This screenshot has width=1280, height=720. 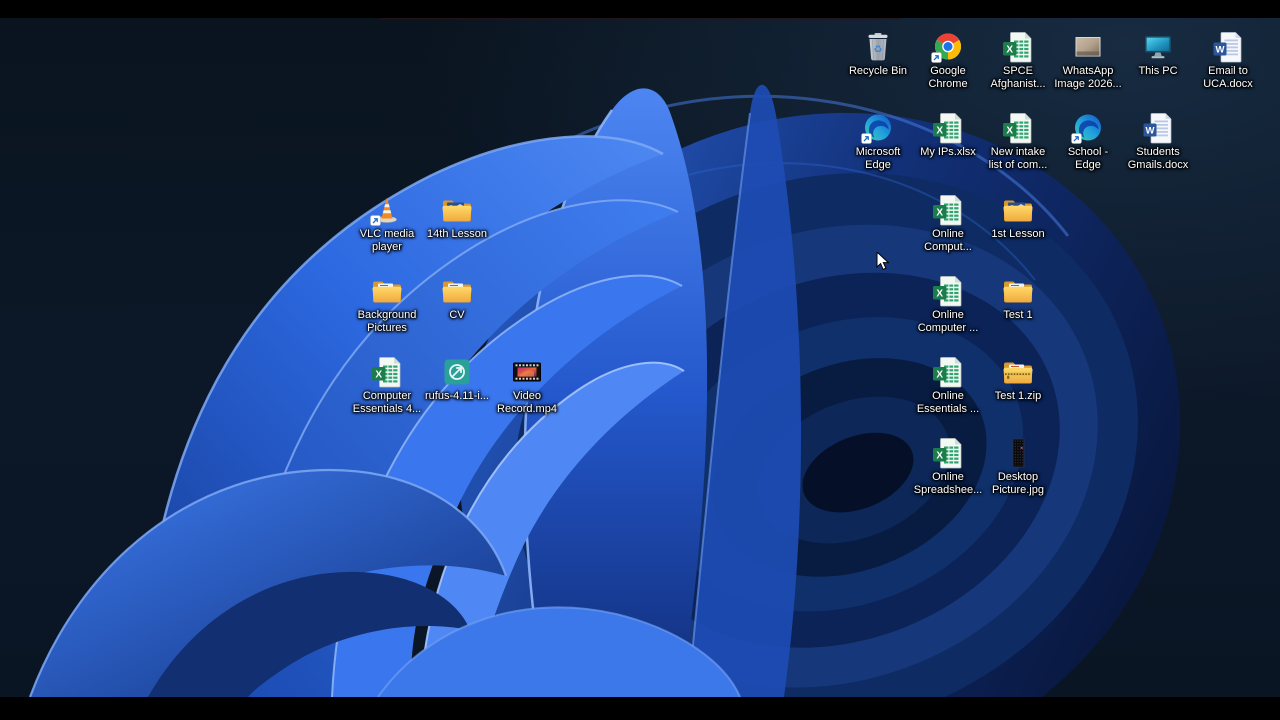 I want to click on desktop-icon-1st-lesson: 1st Lesson, so click(x=1018, y=217).